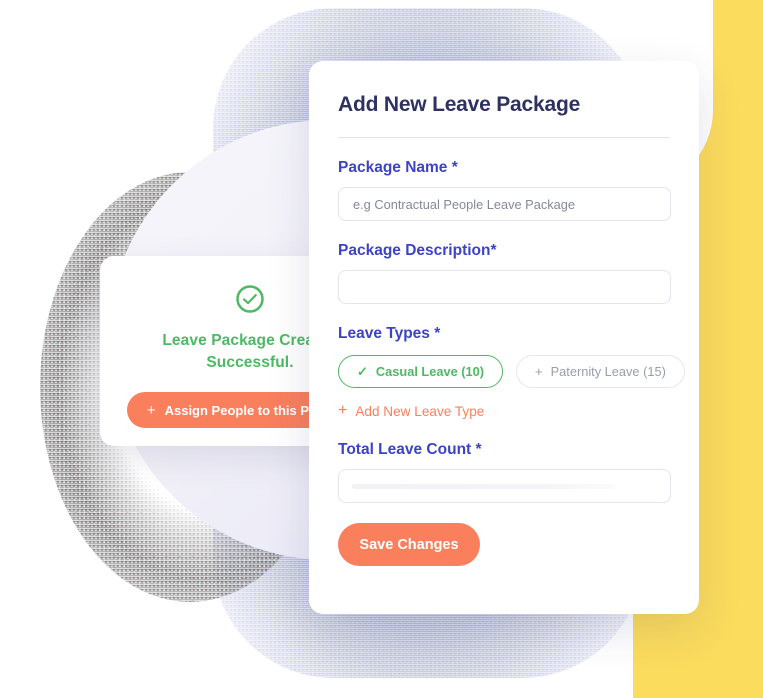  What do you see at coordinates (504, 137) in the screenshot?
I see `title-divider` at bounding box center [504, 137].